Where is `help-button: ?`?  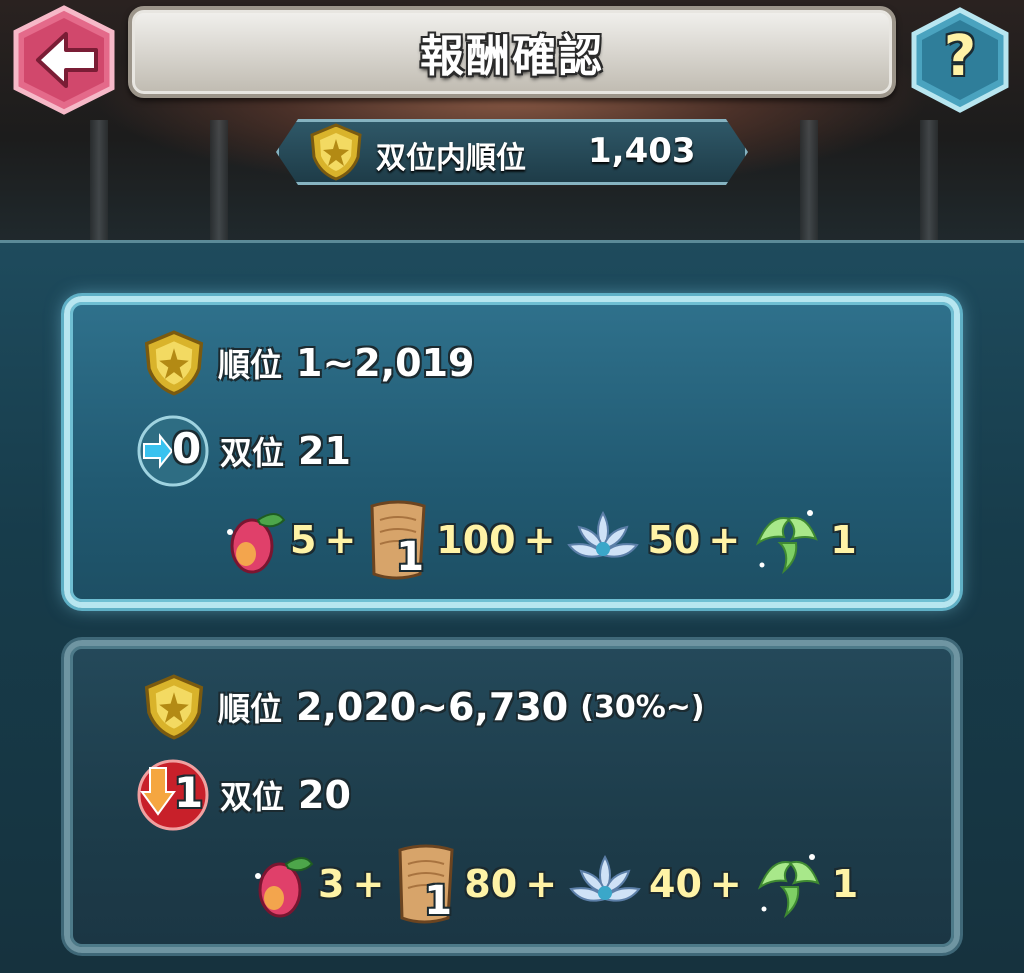 help-button: ? is located at coordinates (960, 60).